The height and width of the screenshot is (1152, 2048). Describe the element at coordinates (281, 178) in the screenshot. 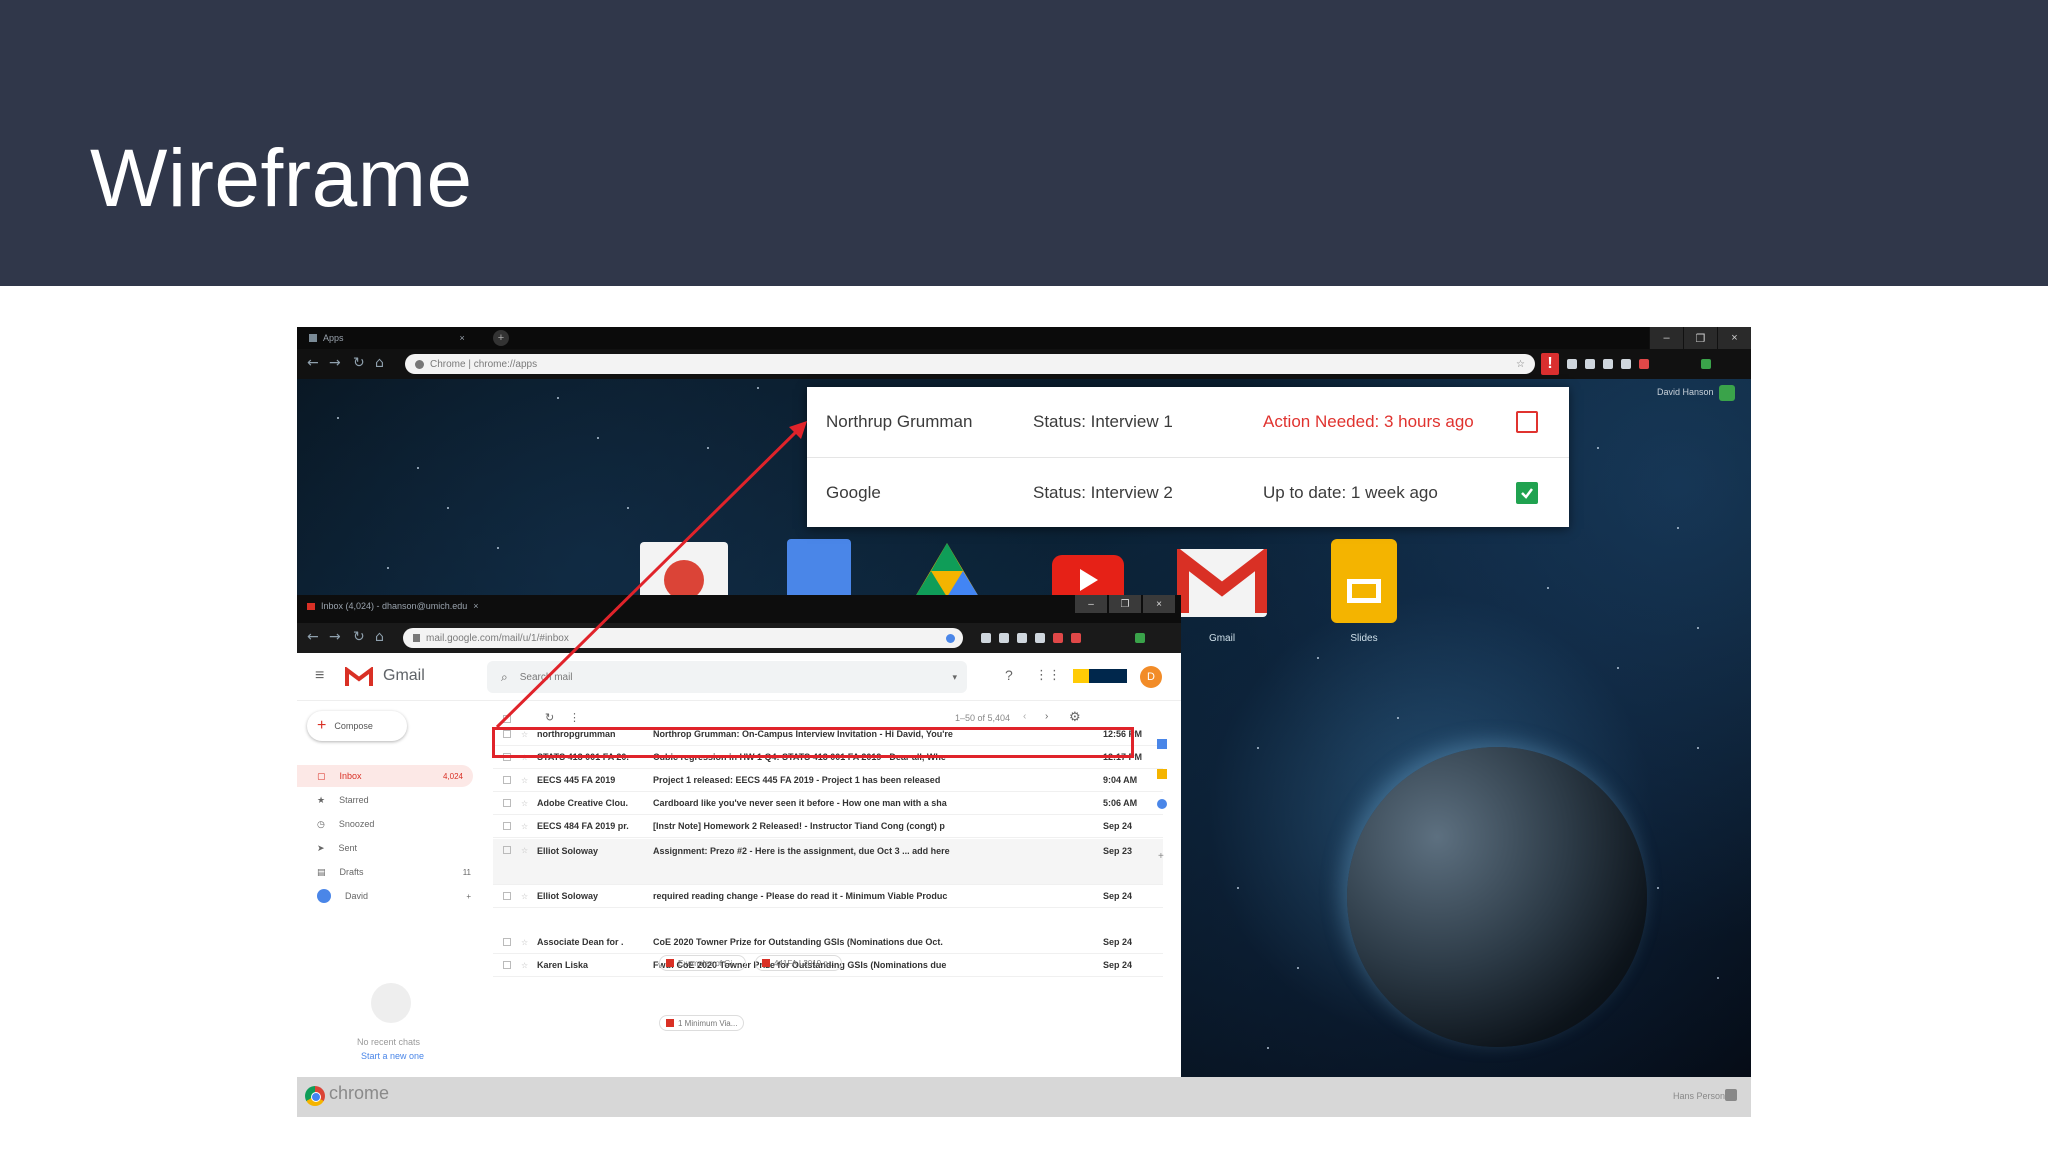

I see `slide-title: Wireframe` at that location.